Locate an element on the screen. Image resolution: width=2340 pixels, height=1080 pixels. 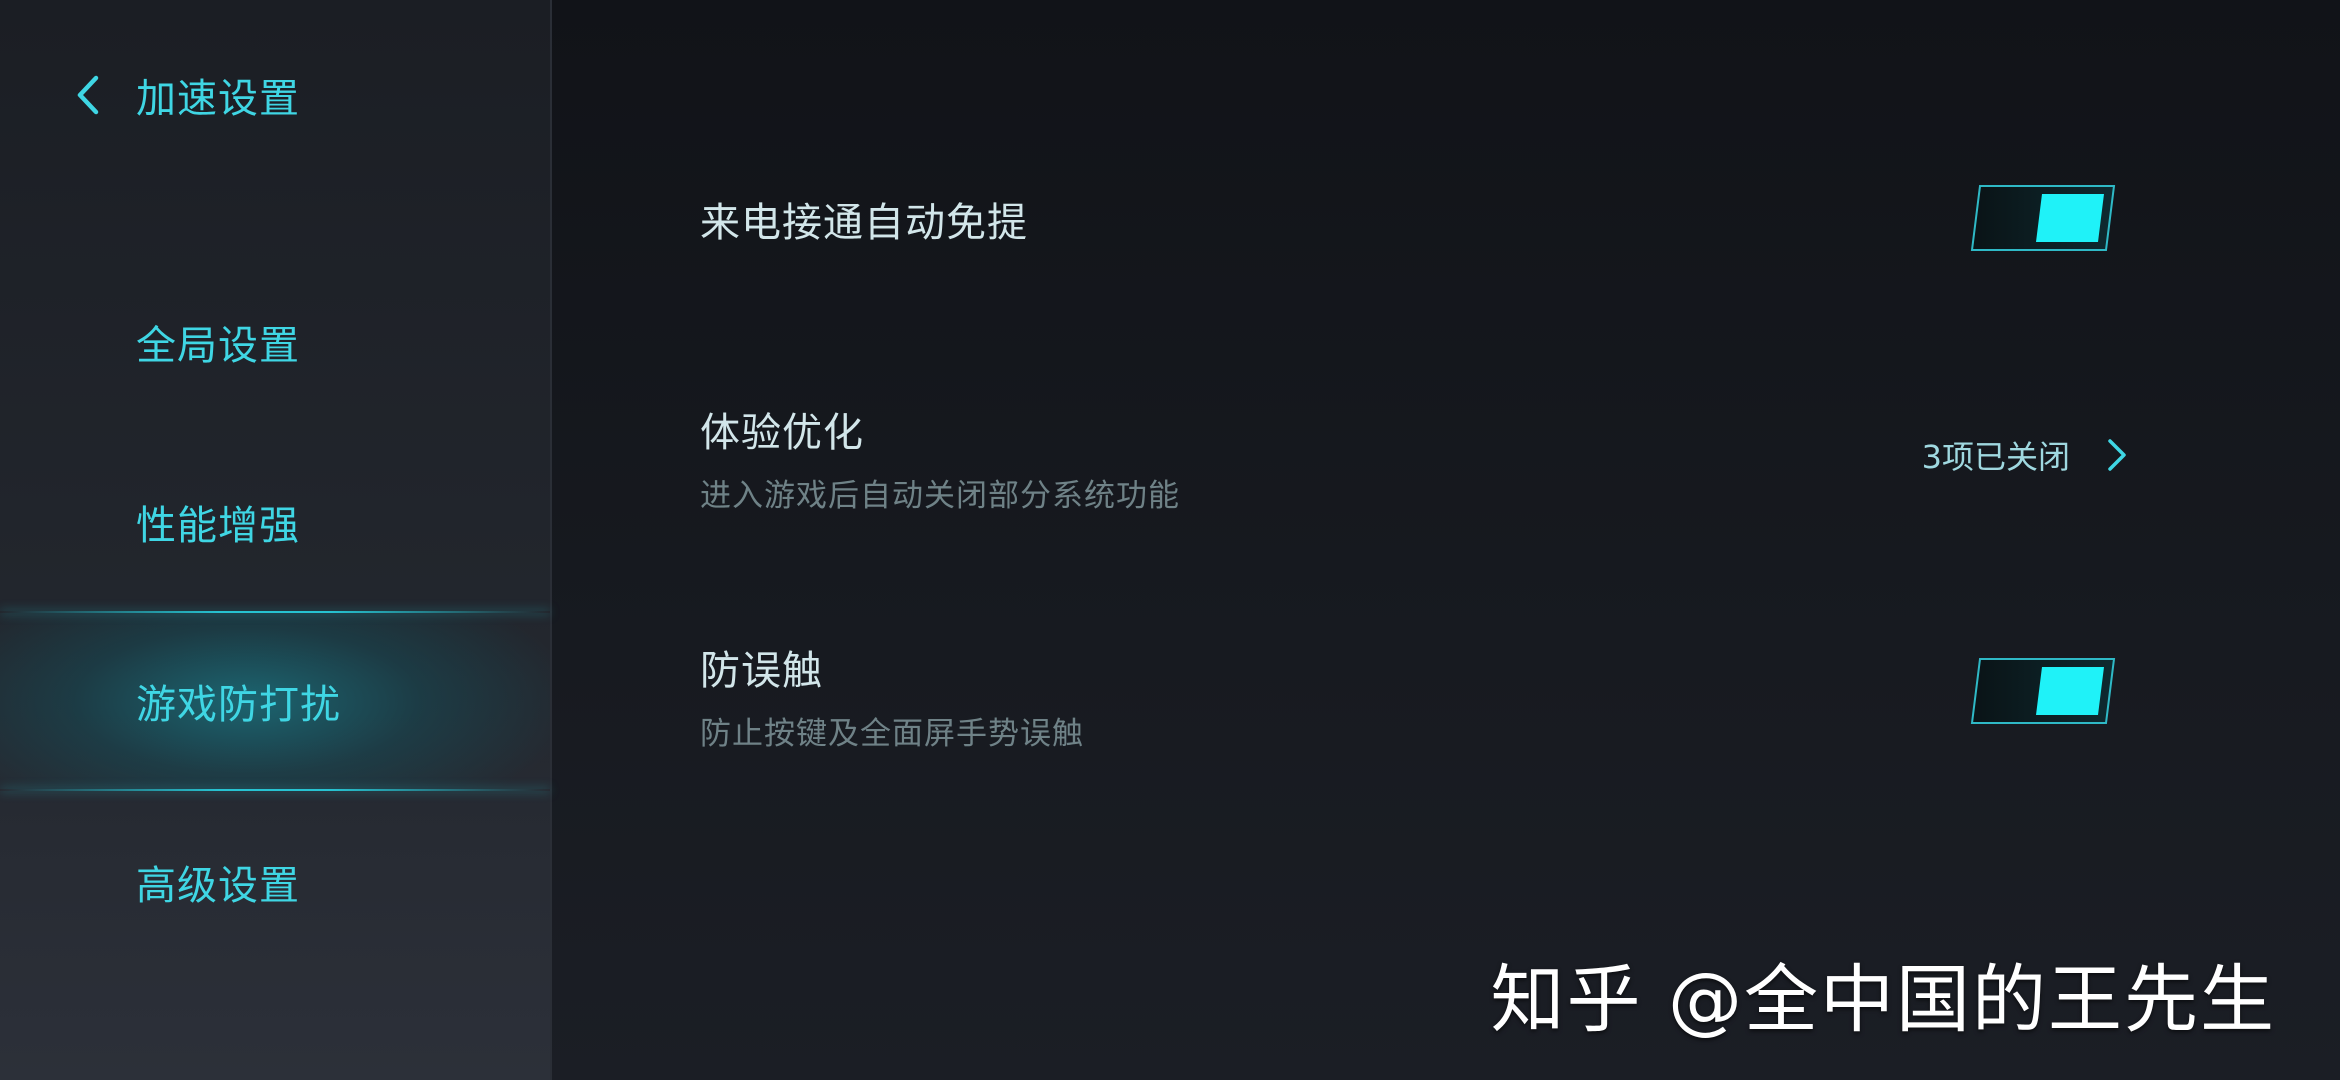
setting-row-anti-mistouch: 防误触 防止按键及全面屏手势误触 is located at coordinates (1420, 695).